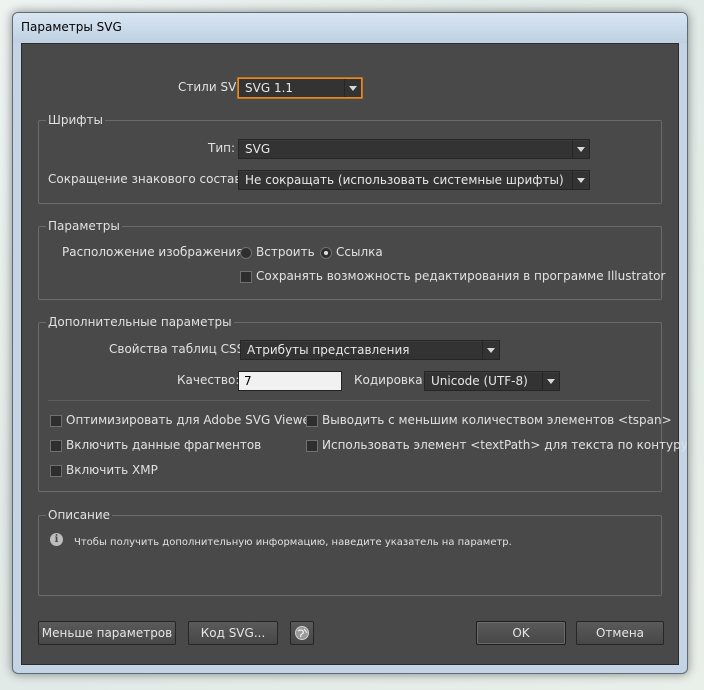  I want to click on ok-button: OK, so click(521, 633).